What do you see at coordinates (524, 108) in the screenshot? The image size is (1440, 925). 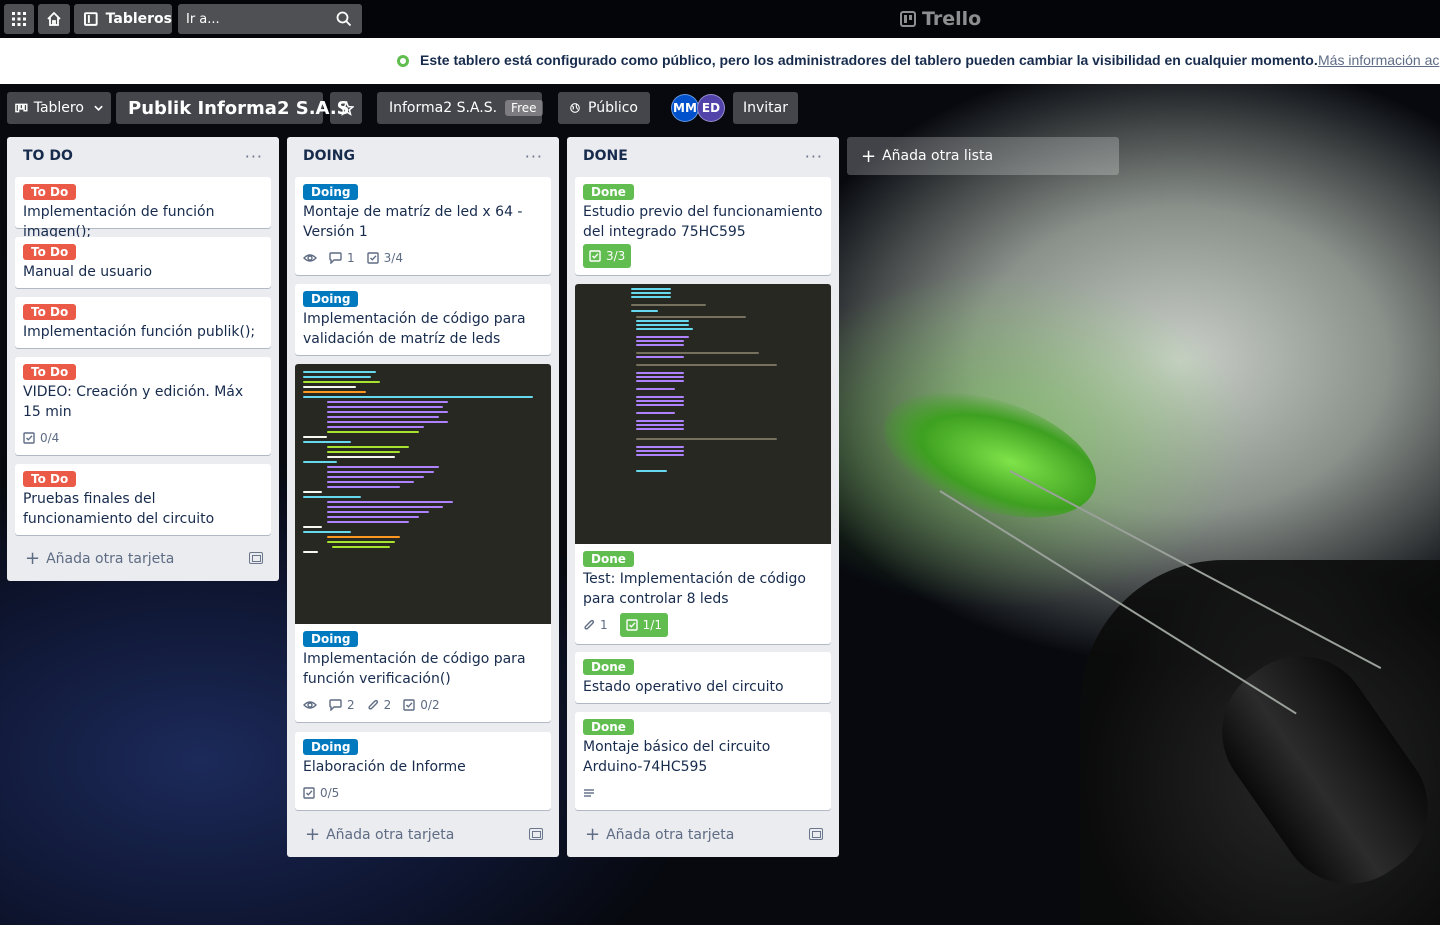 I see `team-plan-badge: Free` at bounding box center [524, 108].